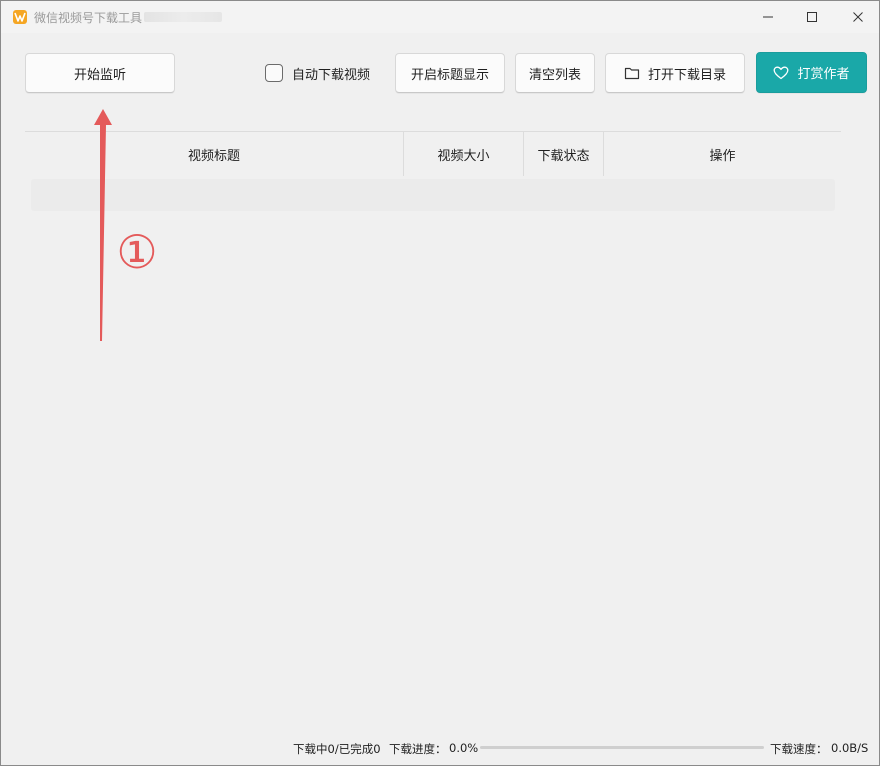 The height and width of the screenshot is (766, 880). Describe the element at coordinates (799, 749) in the screenshot. I see `speed-label: 下载速度：` at that location.